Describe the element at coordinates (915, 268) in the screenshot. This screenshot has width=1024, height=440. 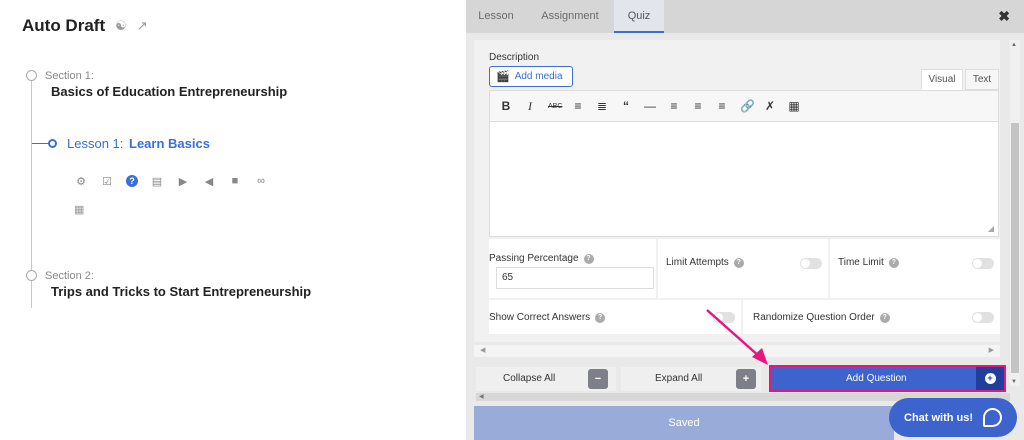
I see `time-limit-cell: Time Limit ?` at that location.